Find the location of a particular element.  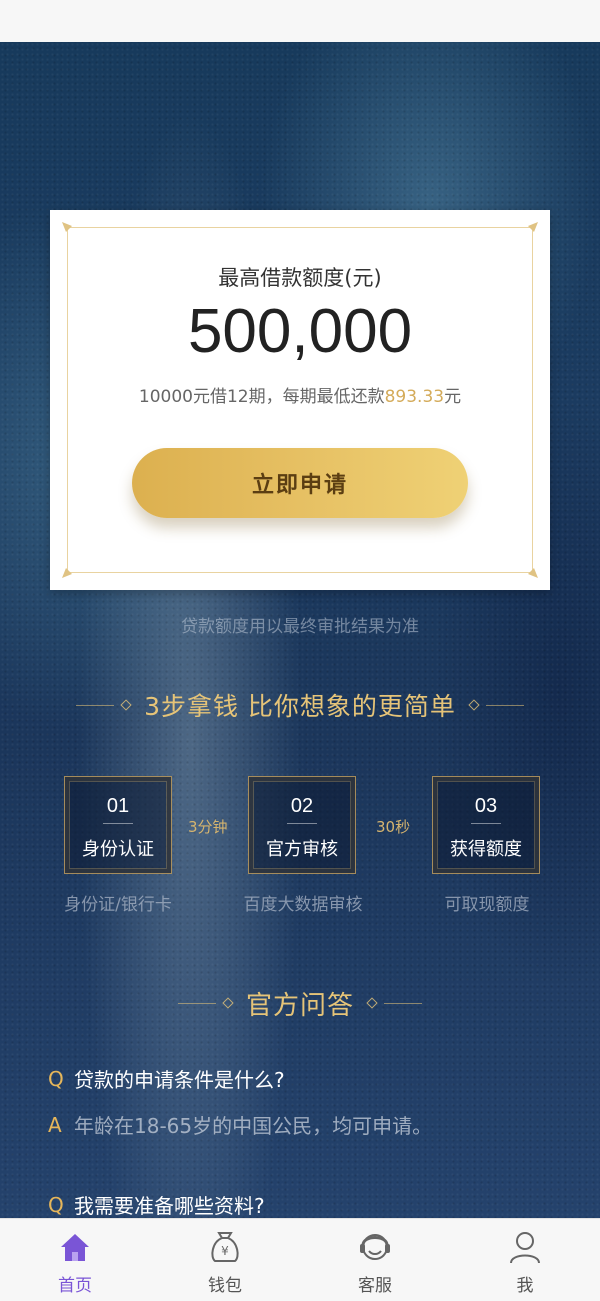

nav-item-home: 首页 is located at coordinates (75, 1260).